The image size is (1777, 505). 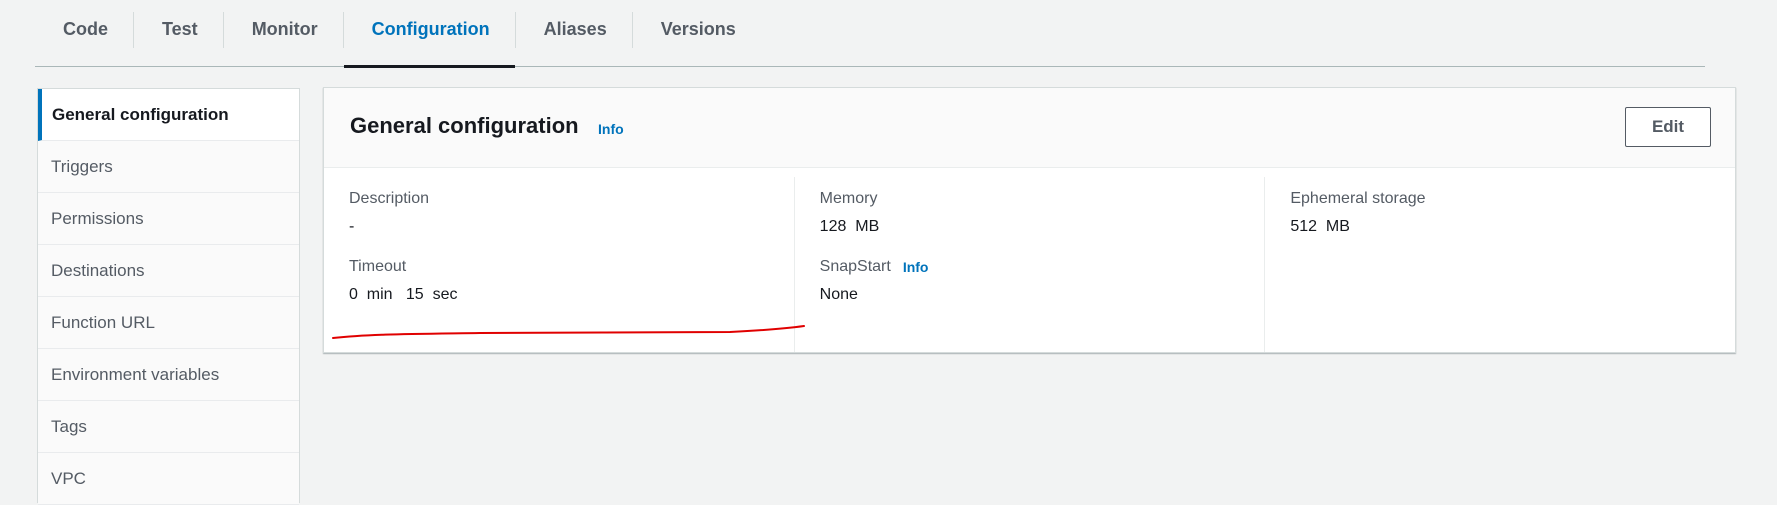 I want to click on description-label: Description, so click(x=389, y=198).